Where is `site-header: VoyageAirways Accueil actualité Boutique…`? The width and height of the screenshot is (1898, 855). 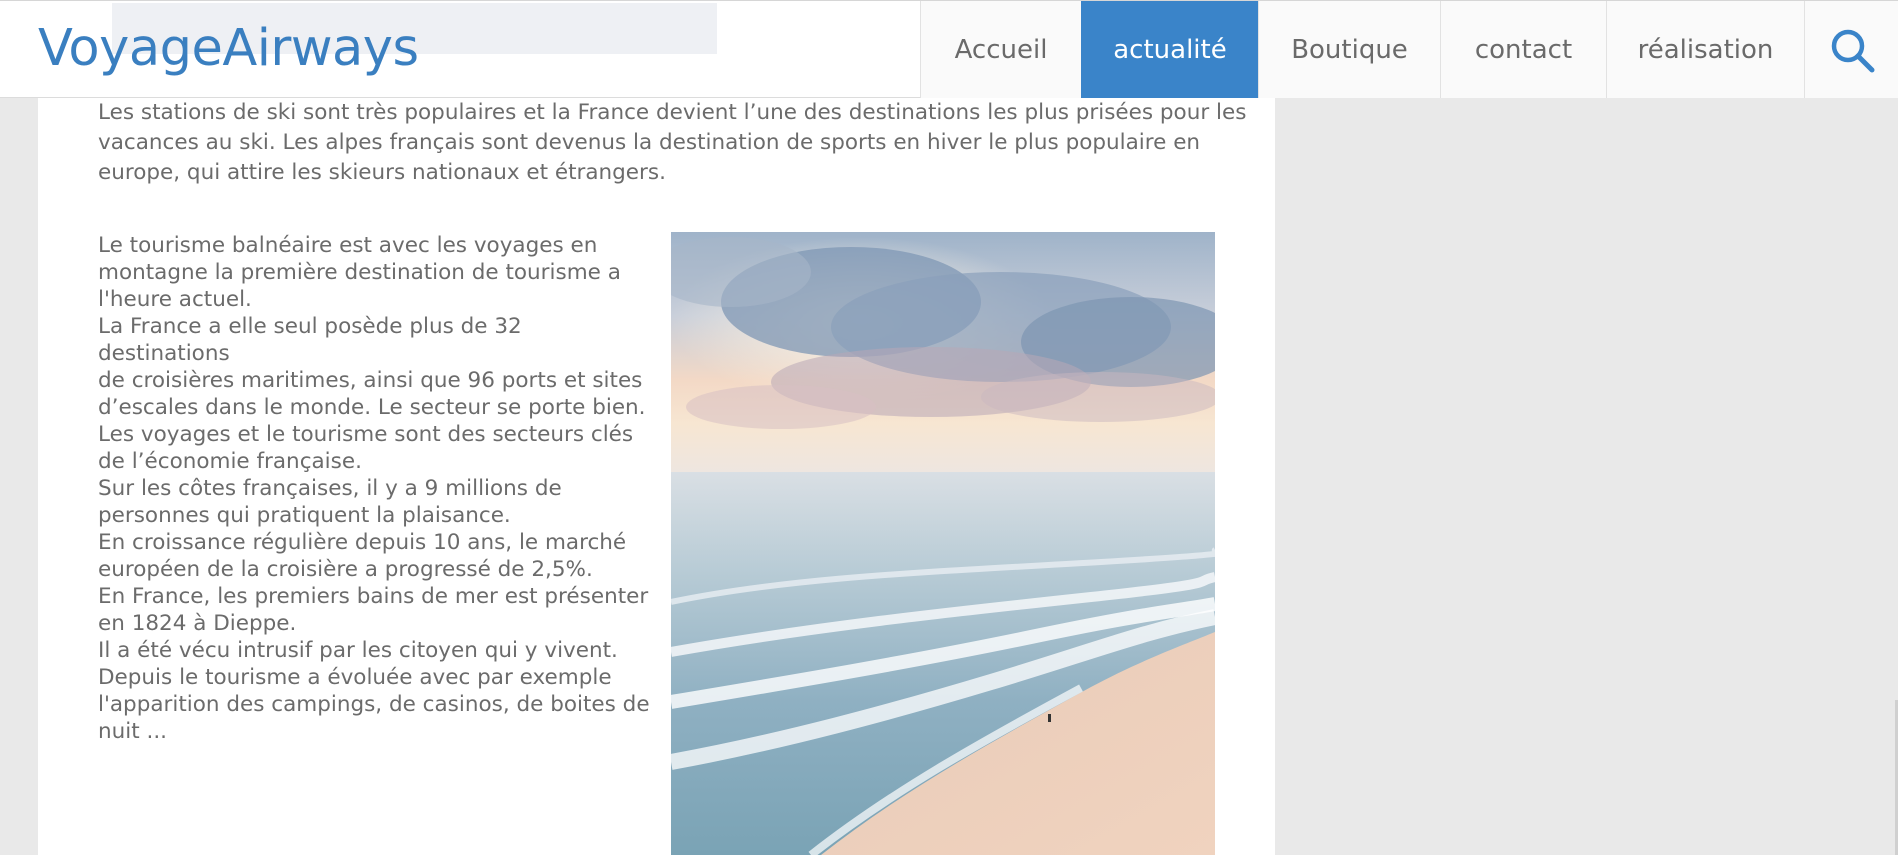
site-header: VoyageAirways Accueil actualité Boutique… is located at coordinates (949, 49).